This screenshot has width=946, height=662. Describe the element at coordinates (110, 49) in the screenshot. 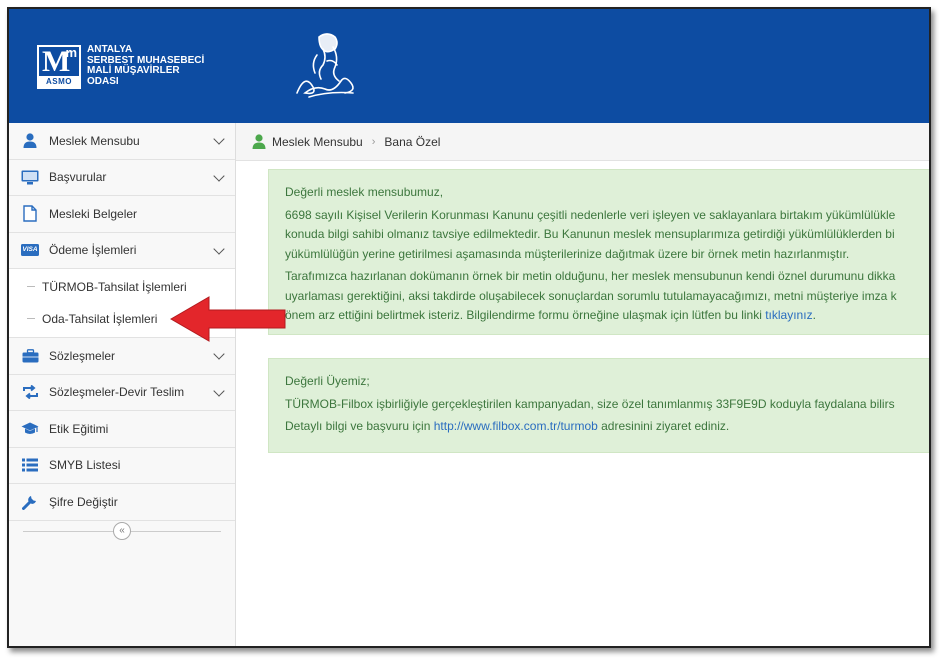

I see `logo-line: ANTALYA` at that location.